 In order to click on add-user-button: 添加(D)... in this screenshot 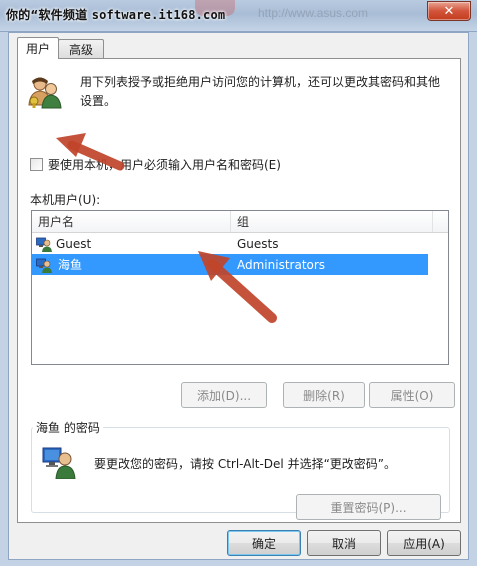, I will do `click(224, 395)`.